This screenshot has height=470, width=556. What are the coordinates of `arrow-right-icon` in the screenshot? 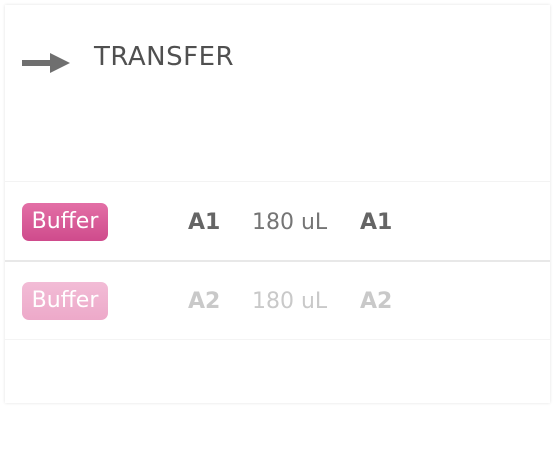 It's located at (46, 63).